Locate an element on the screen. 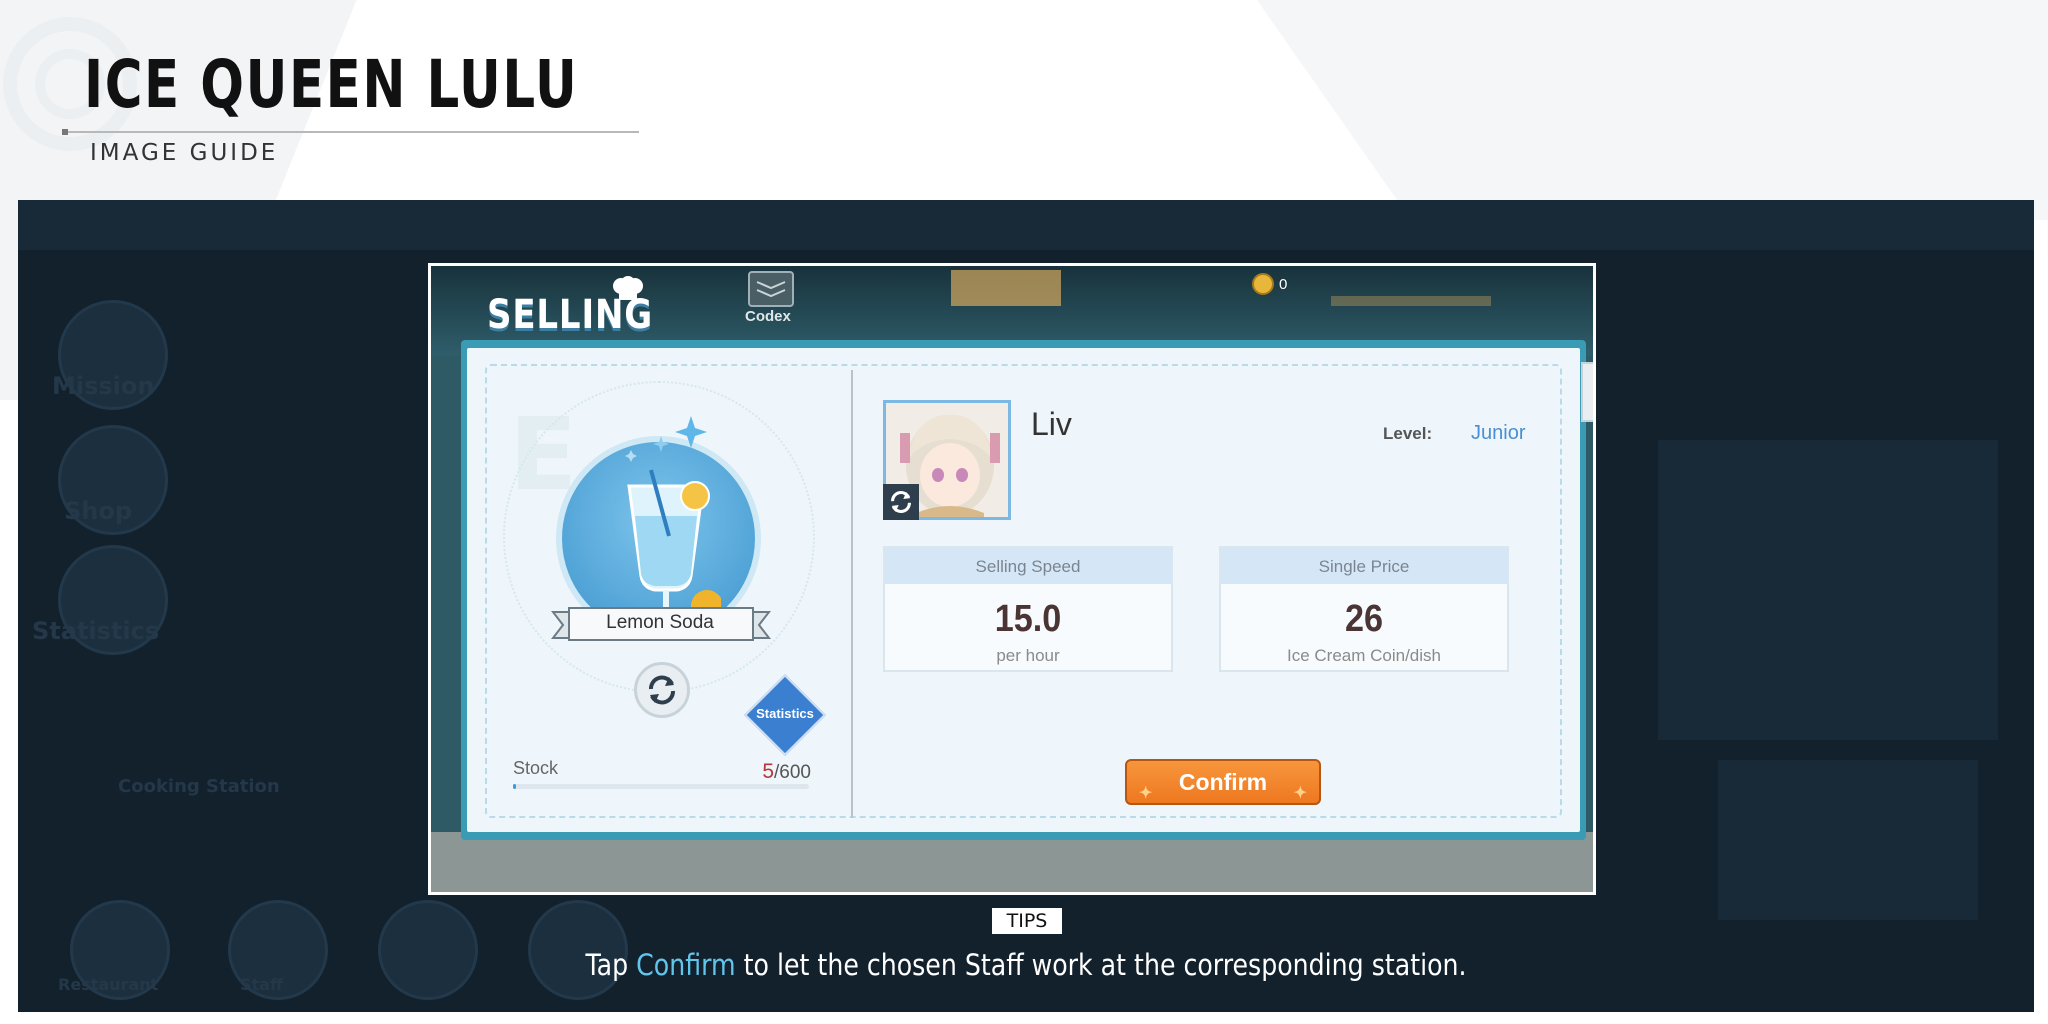 This screenshot has width=2048, height=1024. floor is located at coordinates (1012, 862).